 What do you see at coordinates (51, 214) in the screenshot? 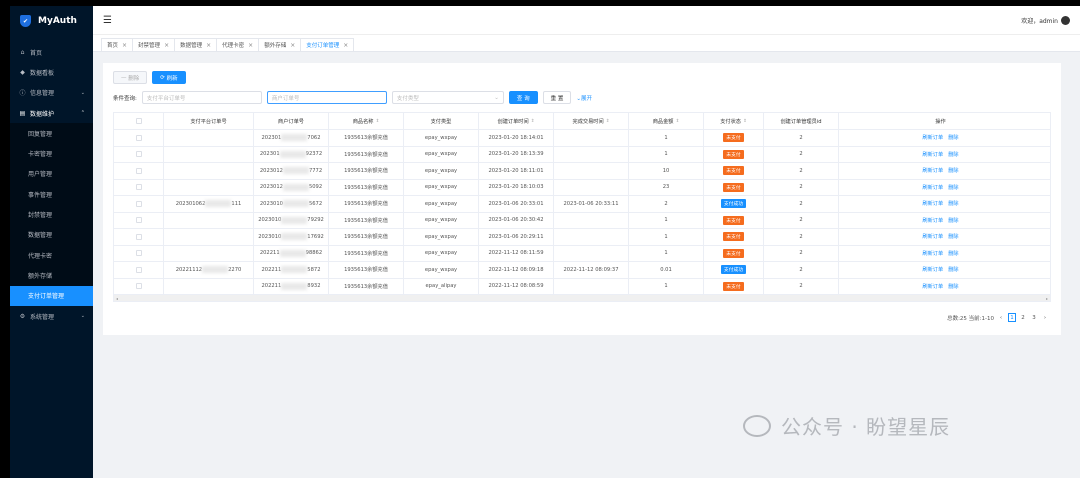
I see `sidebar-item-8: 封禁管理` at bounding box center [51, 214].